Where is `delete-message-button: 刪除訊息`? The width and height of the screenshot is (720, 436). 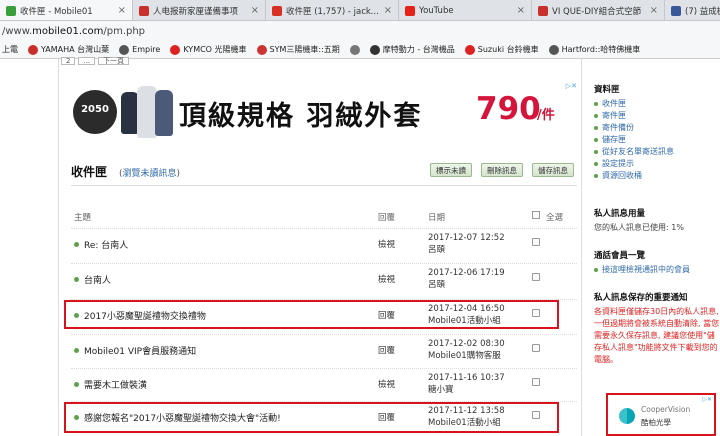
delete-message-button: 刪除訊息 is located at coordinates (502, 170).